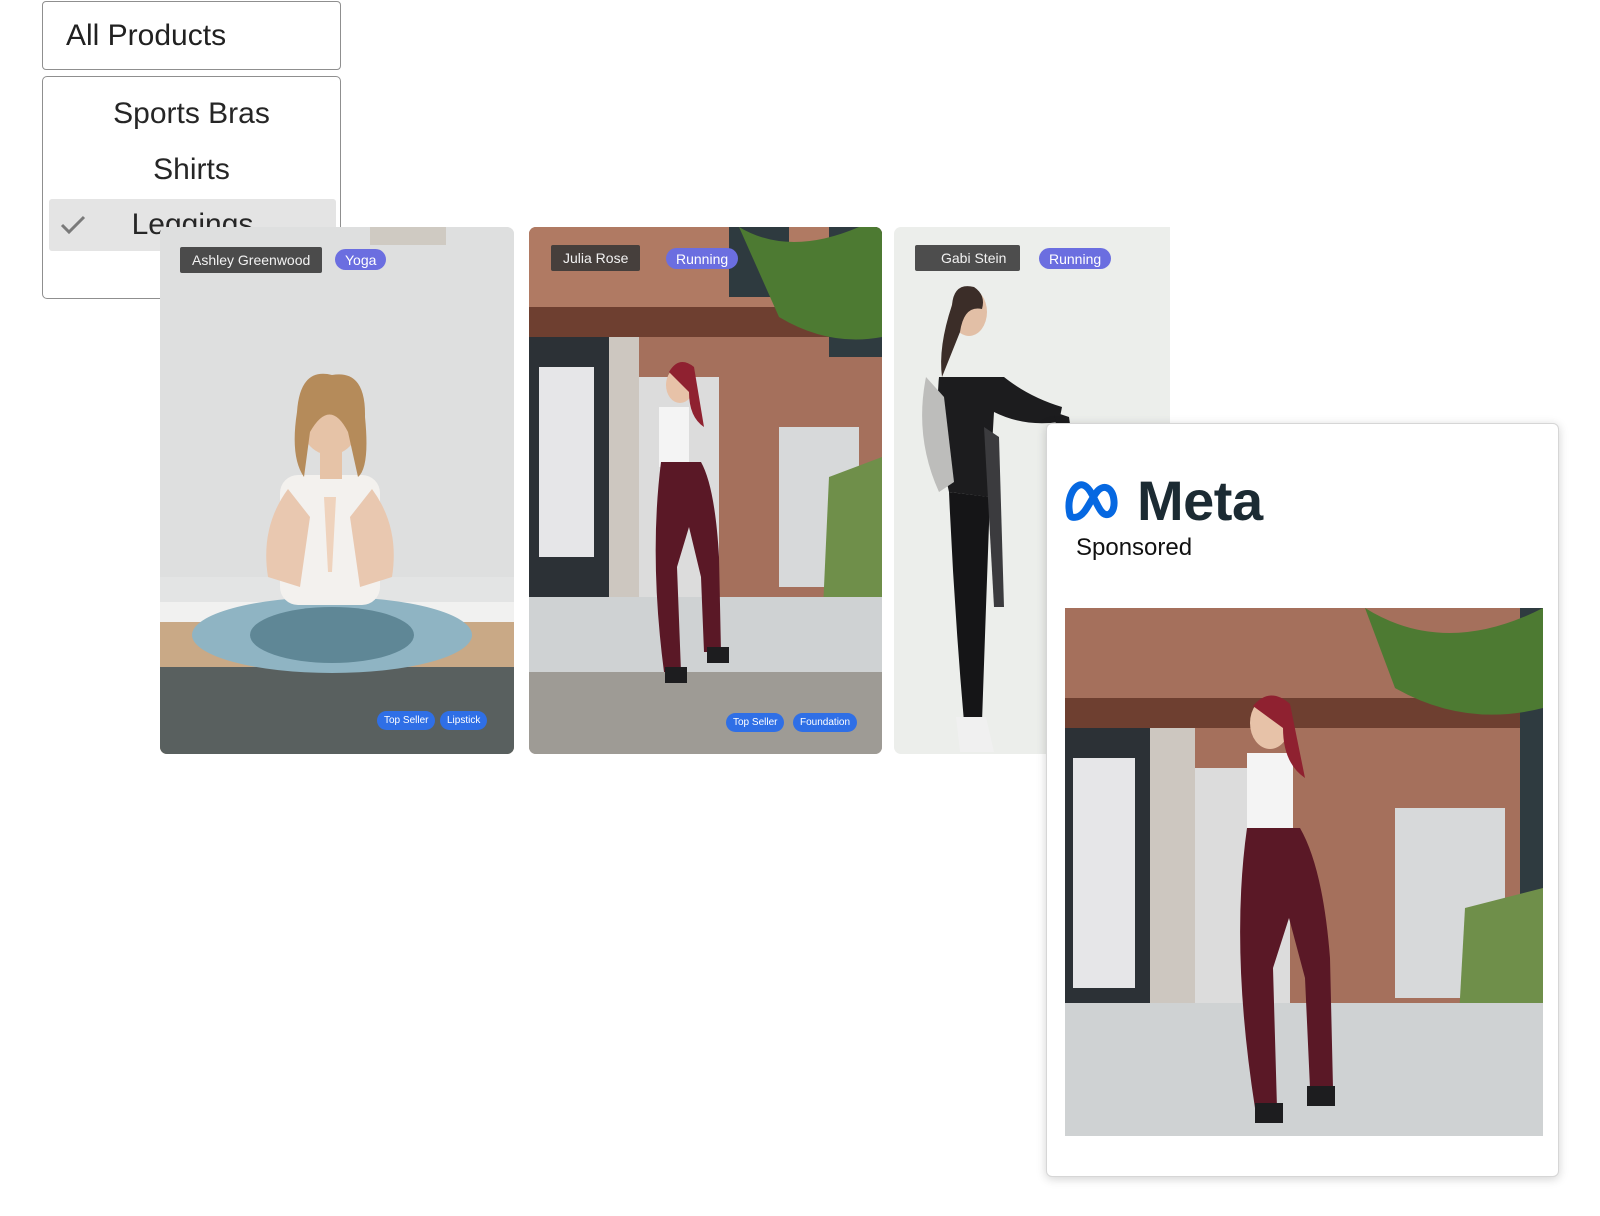 Image resolution: width=1600 pixels, height=1216 pixels. I want to click on creator-name: Gabi Stein, so click(974, 258).